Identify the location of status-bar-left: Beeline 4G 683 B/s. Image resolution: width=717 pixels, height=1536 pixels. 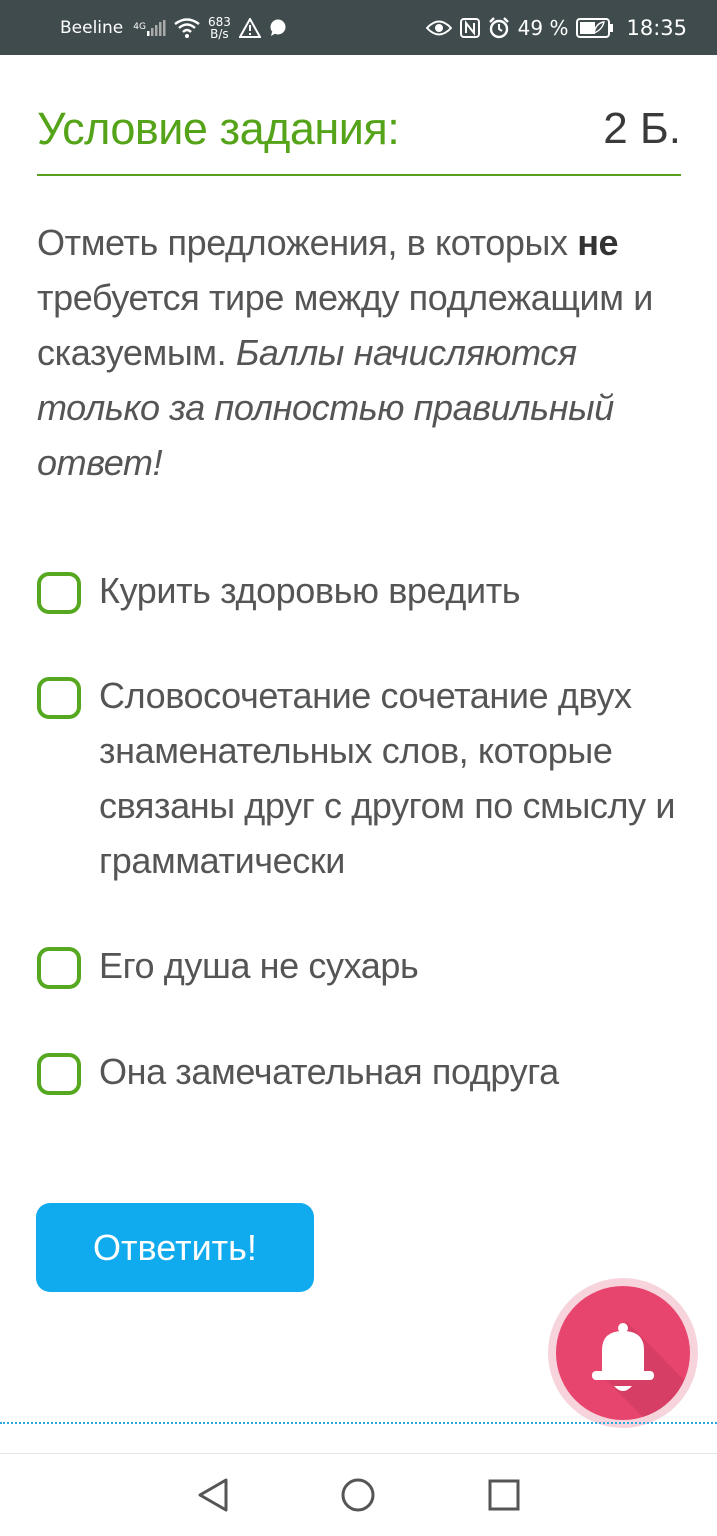
(173, 28).